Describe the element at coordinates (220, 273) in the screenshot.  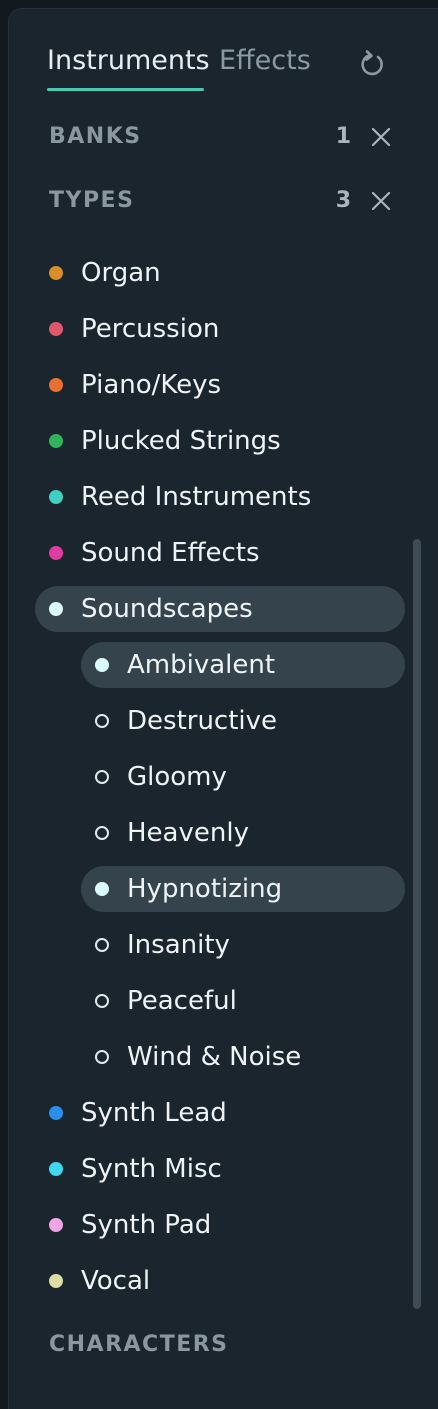
I see `type-item-organ: Organ` at that location.